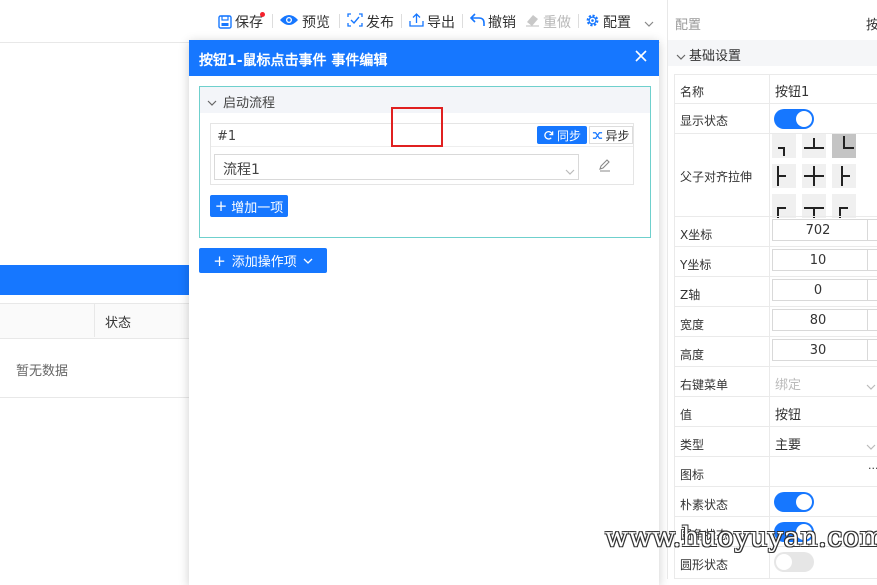 This screenshot has width=877, height=585. Describe the element at coordinates (715, 56) in the screenshot. I see `basic-settings-title: 基础设置` at that location.